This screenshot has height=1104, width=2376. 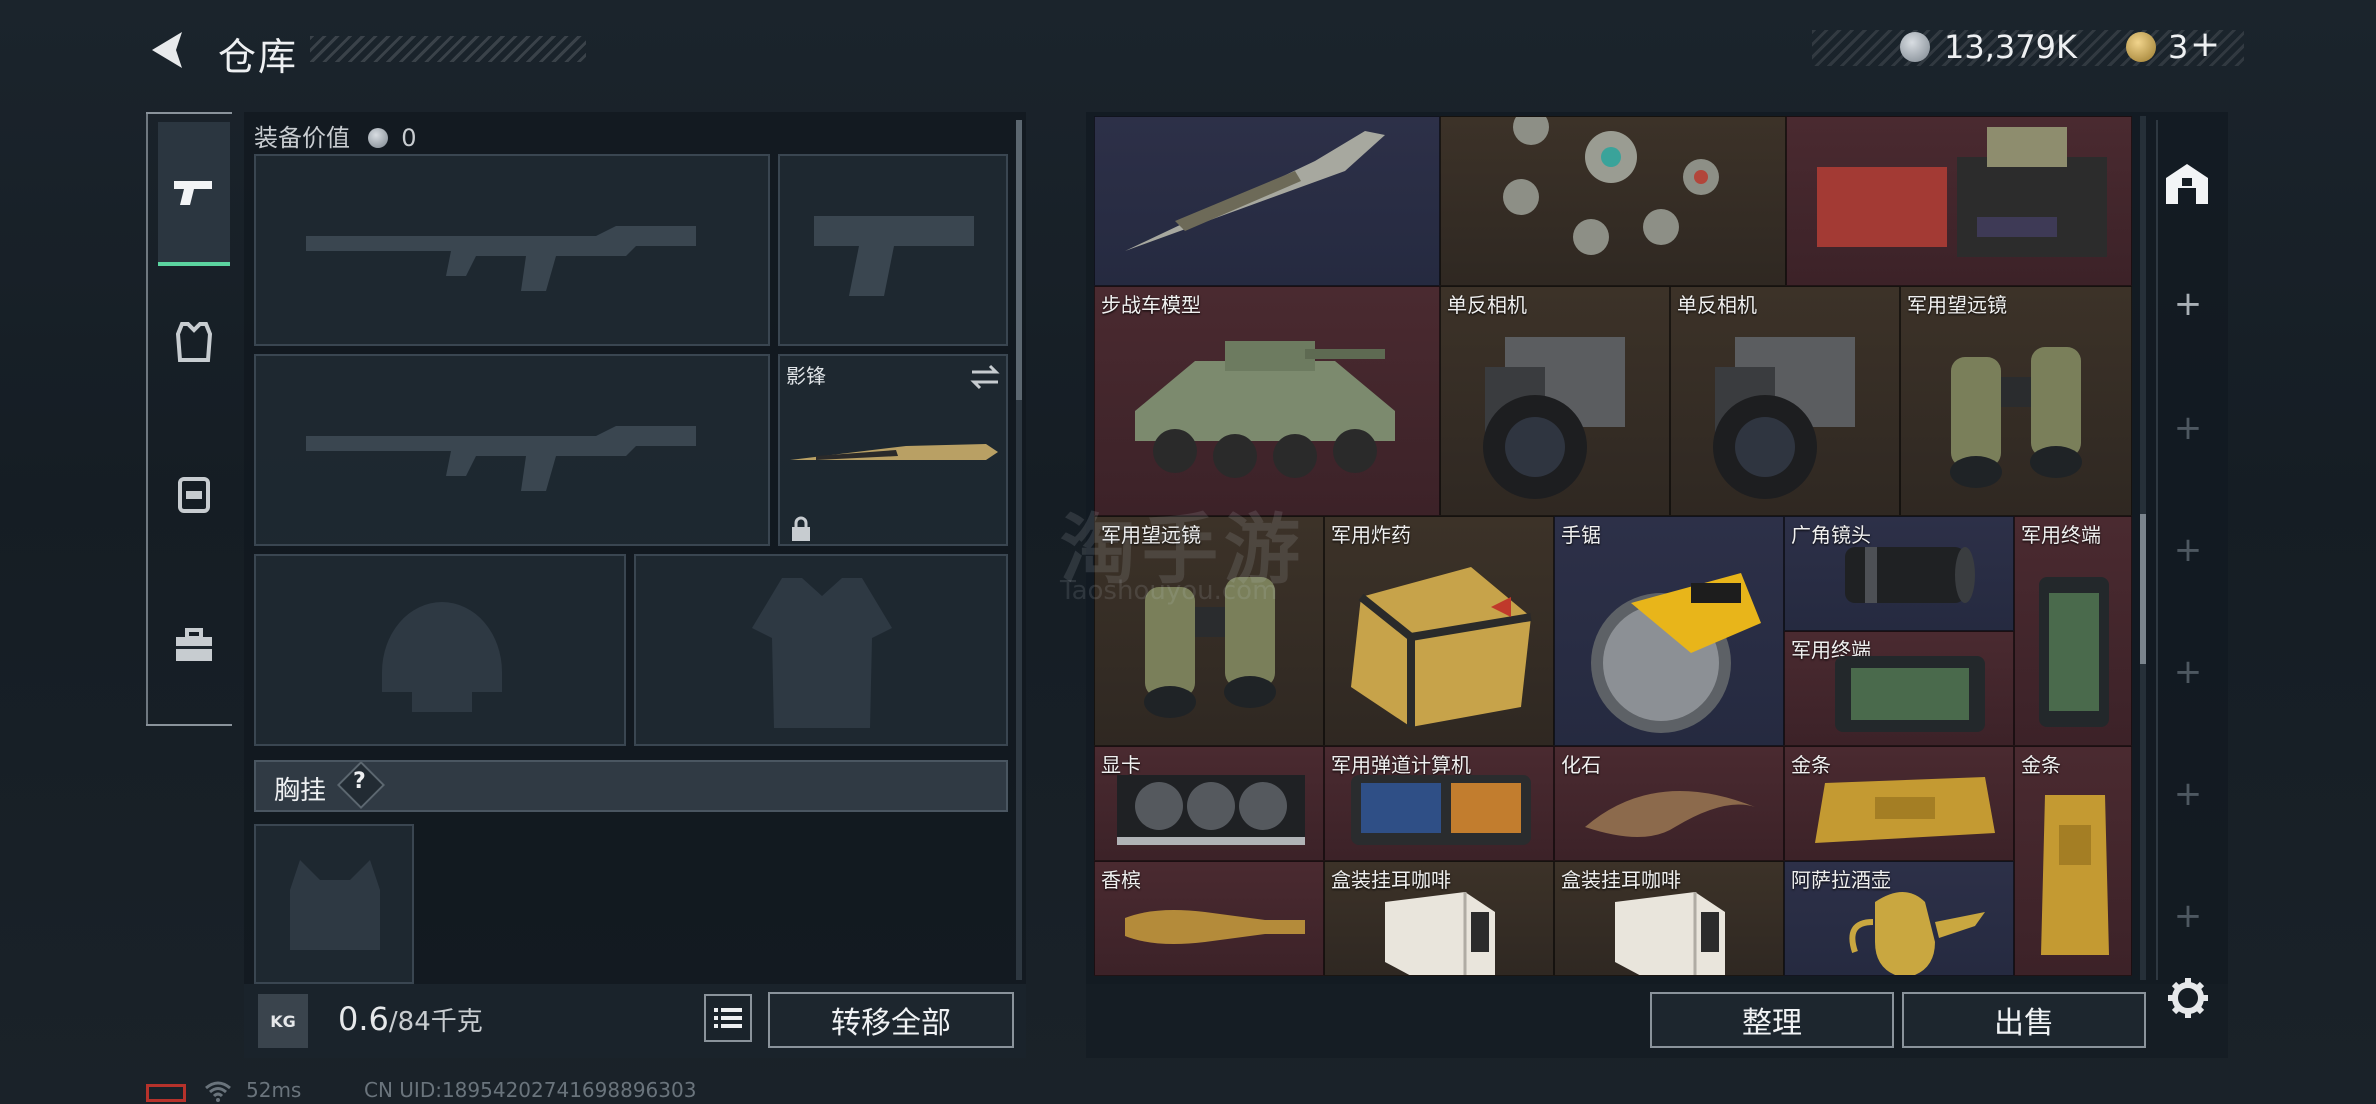 I want to click on storage-item: 香槟, so click(x=1209, y=918).